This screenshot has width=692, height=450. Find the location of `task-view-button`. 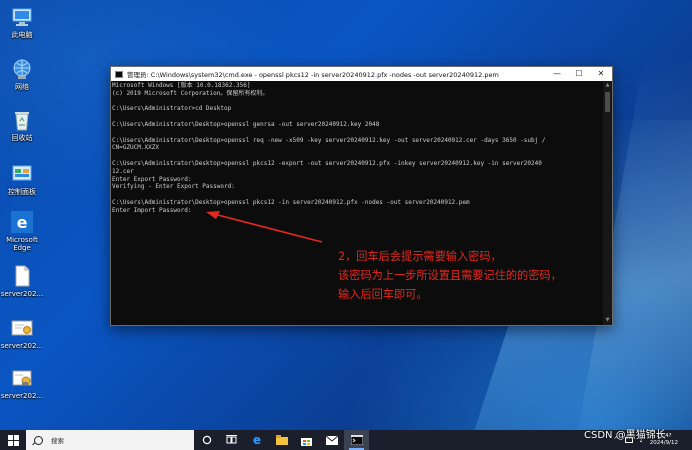

task-view-button is located at coordinates (231, 440).